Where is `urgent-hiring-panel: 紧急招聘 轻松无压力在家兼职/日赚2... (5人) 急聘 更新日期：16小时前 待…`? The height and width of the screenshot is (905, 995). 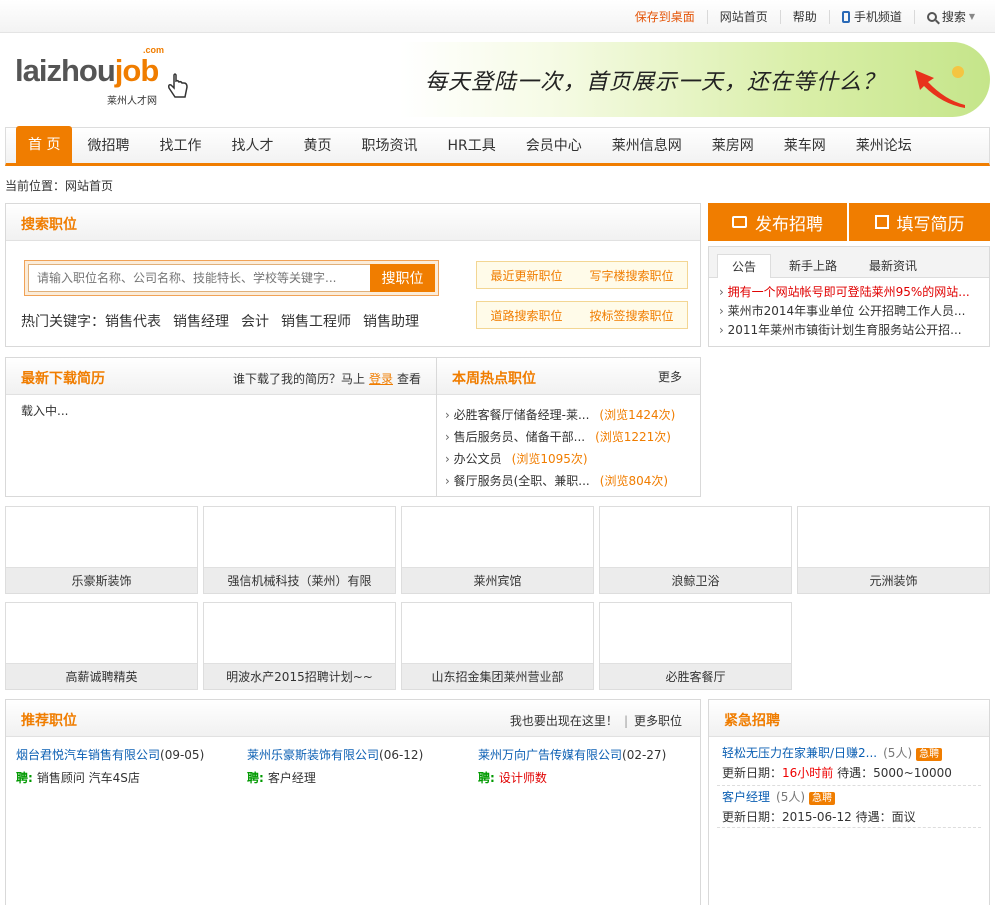
urgent-hiring-panel: 紧急招聘 轻松无压力在家兼职/日赚2... (5人) 急聘 更新日期：16小时前 待… is located at coordinates (849, 802).